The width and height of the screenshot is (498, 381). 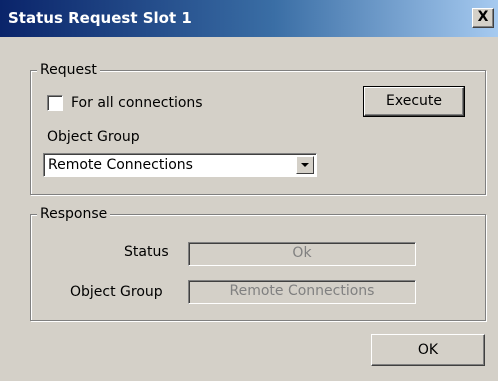 I want to click on status-field: Ok, so click(x=302, y=254).